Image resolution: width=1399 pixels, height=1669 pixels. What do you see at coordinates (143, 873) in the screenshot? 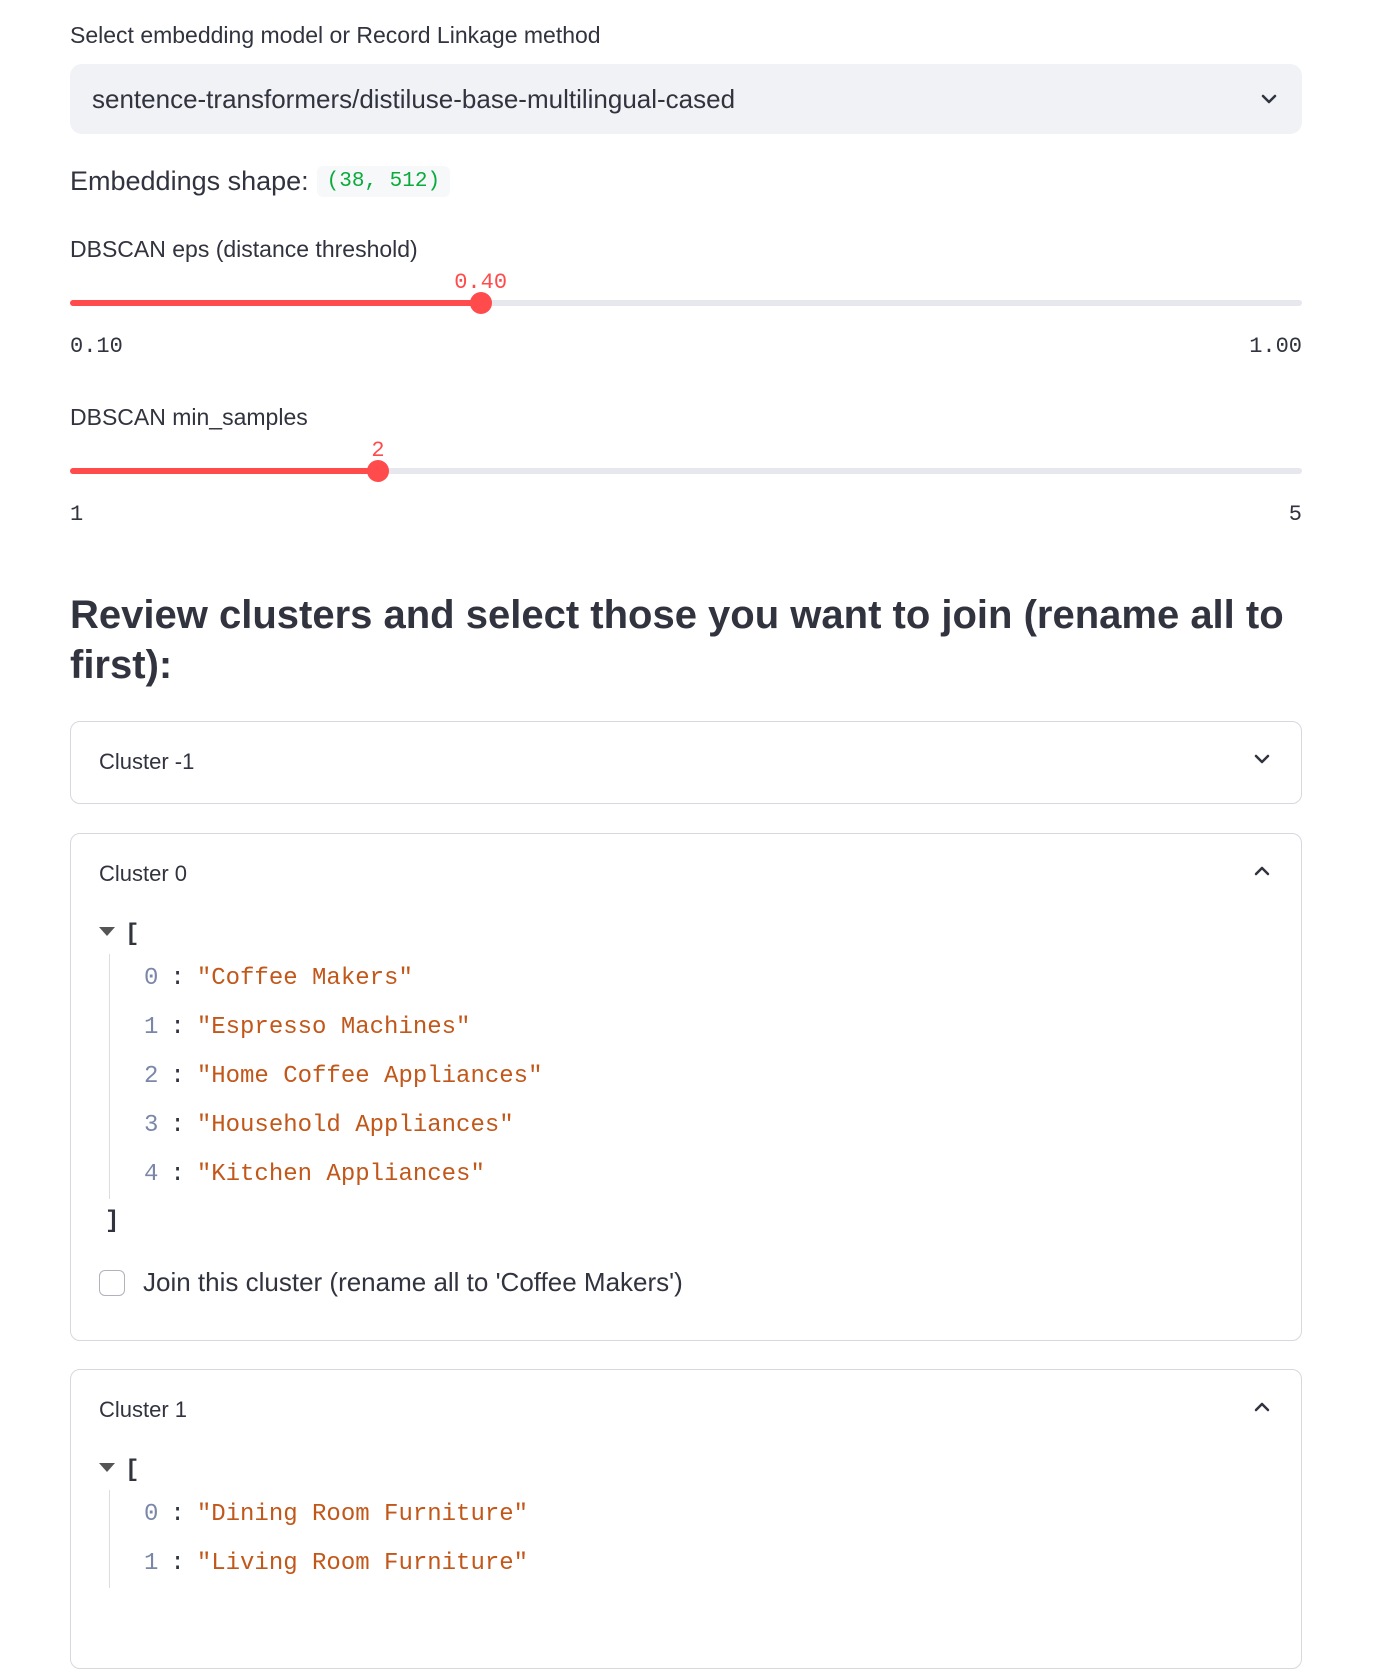
I see `cluster-title: Cluster 0` at bounding box center [143, 873].